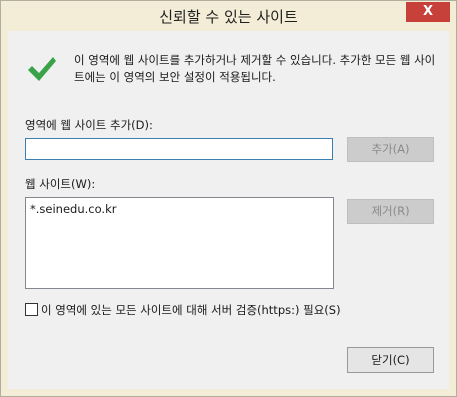  Describe the element at coordinates (390, 360) in the screenshot. I see `close-button: 닫기(C)` at that location.